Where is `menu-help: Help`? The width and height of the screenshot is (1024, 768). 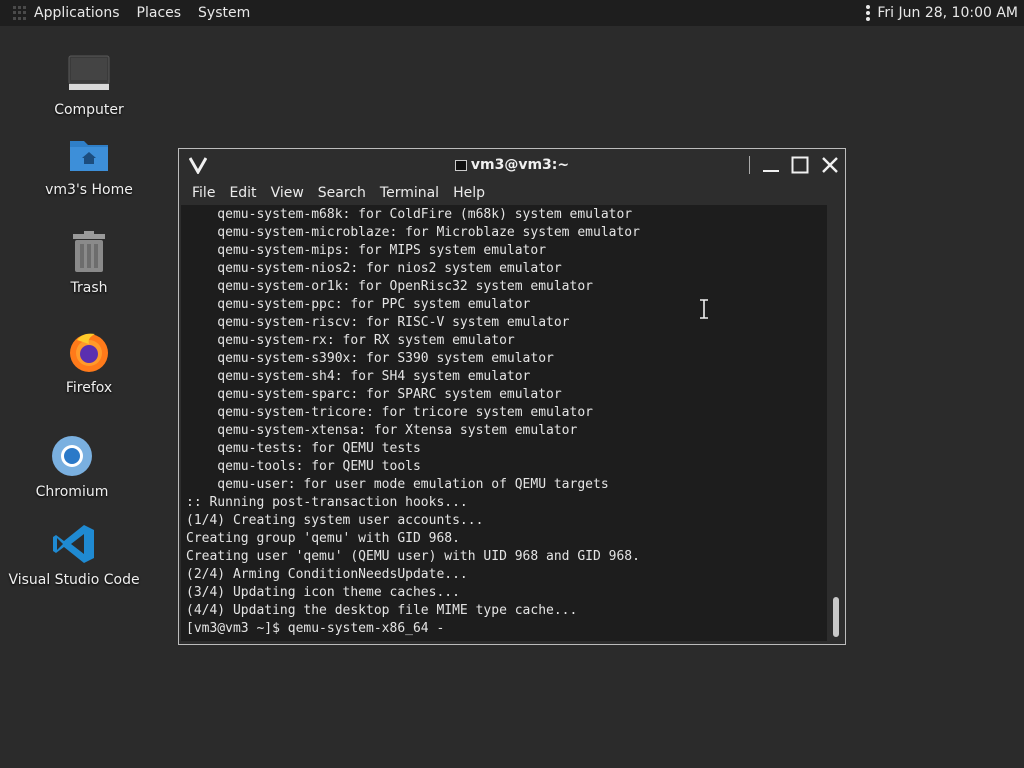 menu-help: Help is located at coordinates (469, 193).